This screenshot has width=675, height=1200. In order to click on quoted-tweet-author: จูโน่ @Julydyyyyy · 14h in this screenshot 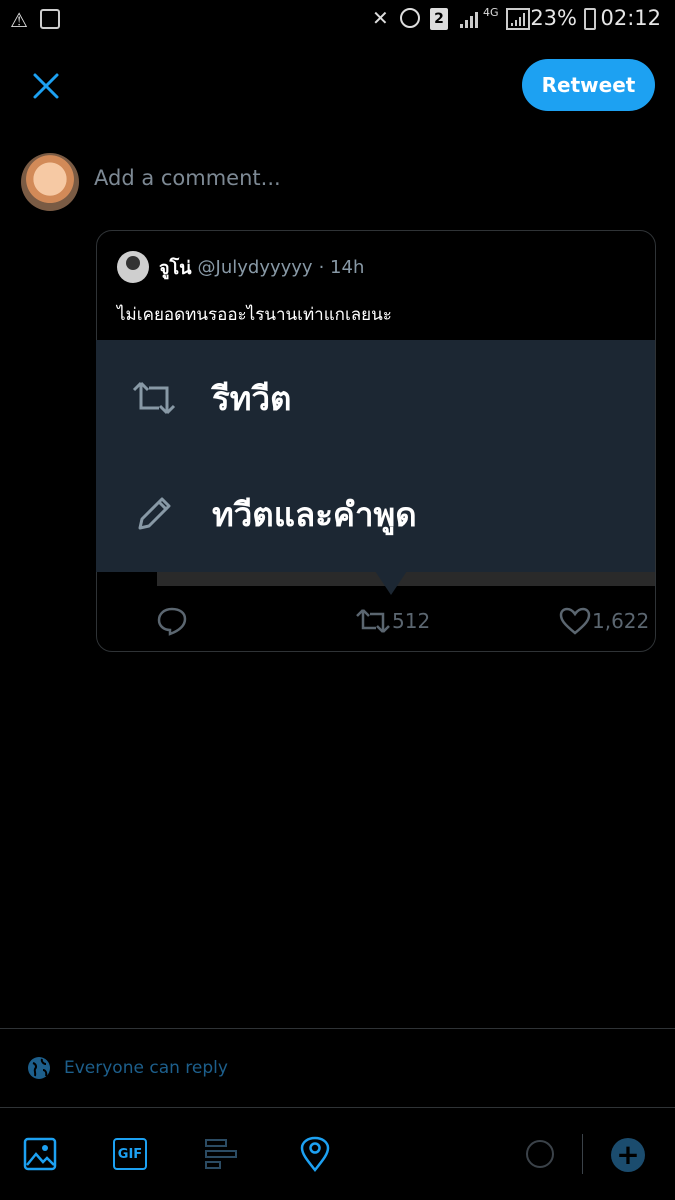, I will do `click(240, 267)`.